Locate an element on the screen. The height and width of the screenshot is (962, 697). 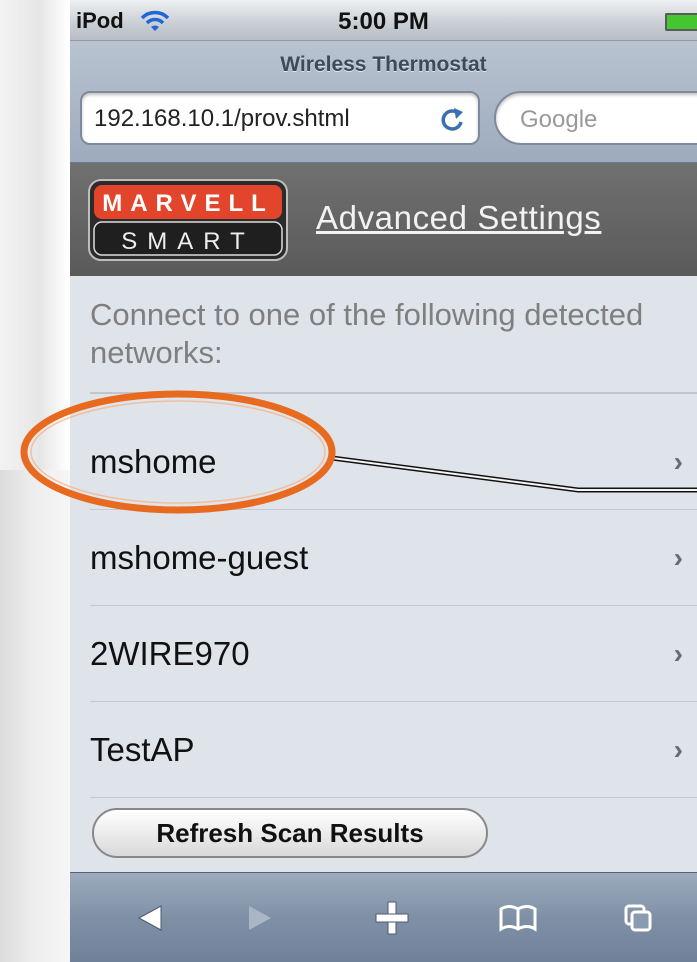
status-bar: iPod 5:00 PM is located at coordinates (383, 20).